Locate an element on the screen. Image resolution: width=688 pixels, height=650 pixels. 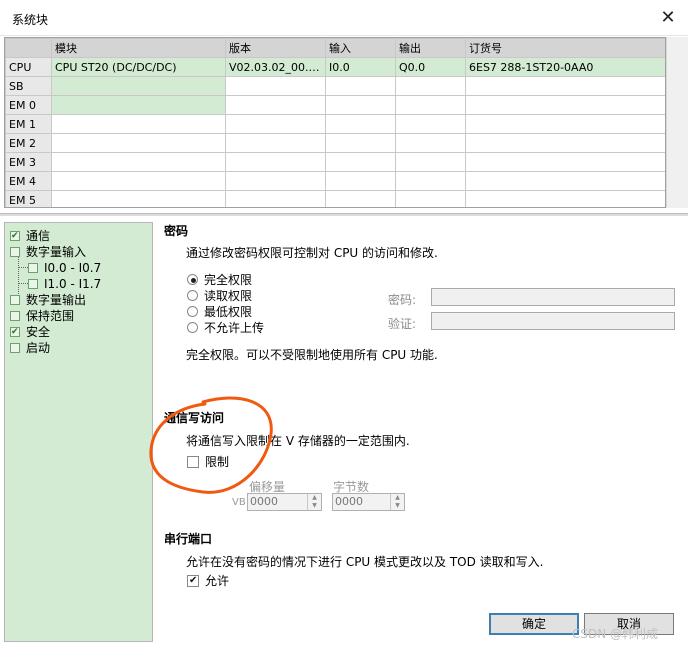
tree-item-digital-input: 数字量输入 is located at coordinates (48, 252).